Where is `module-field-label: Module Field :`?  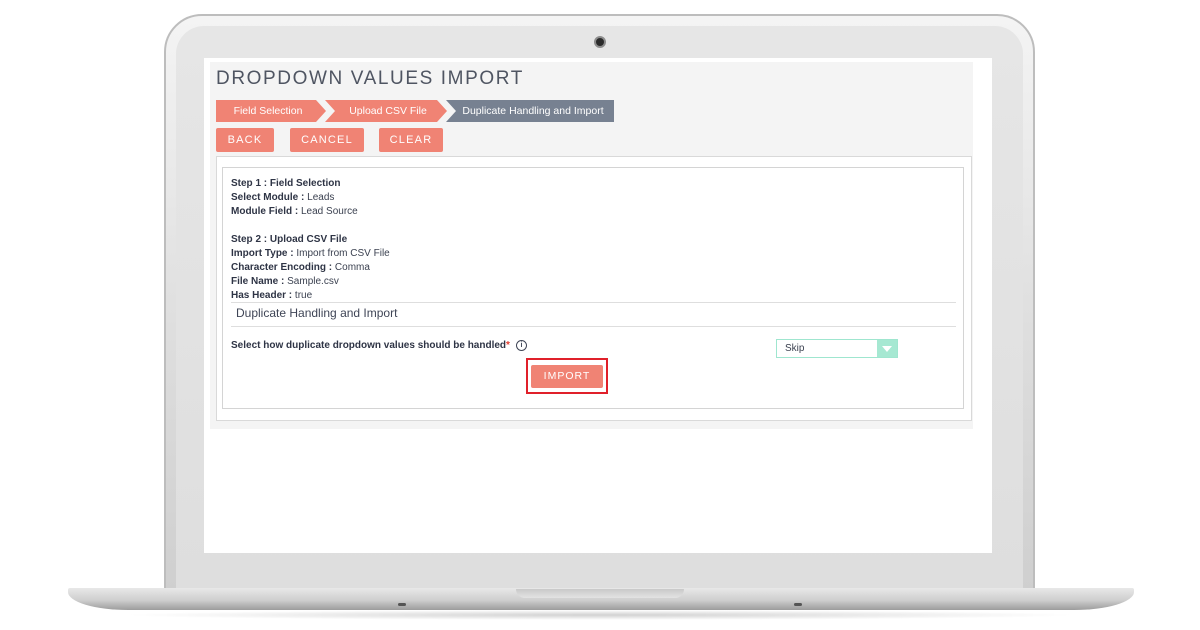
module-field-label: Module Field : is located at coordinates (265, 211).